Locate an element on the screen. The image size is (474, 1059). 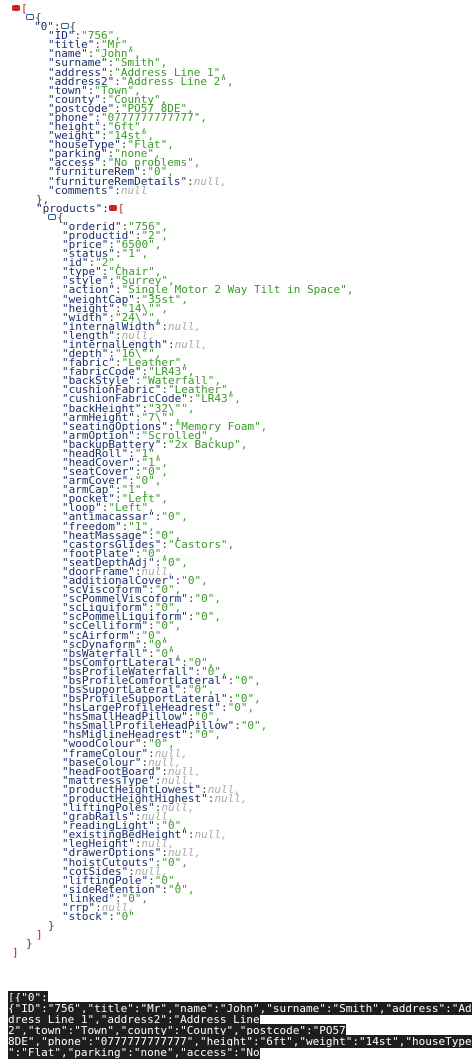
json-key: "products": is located at coordinates (72, 208).